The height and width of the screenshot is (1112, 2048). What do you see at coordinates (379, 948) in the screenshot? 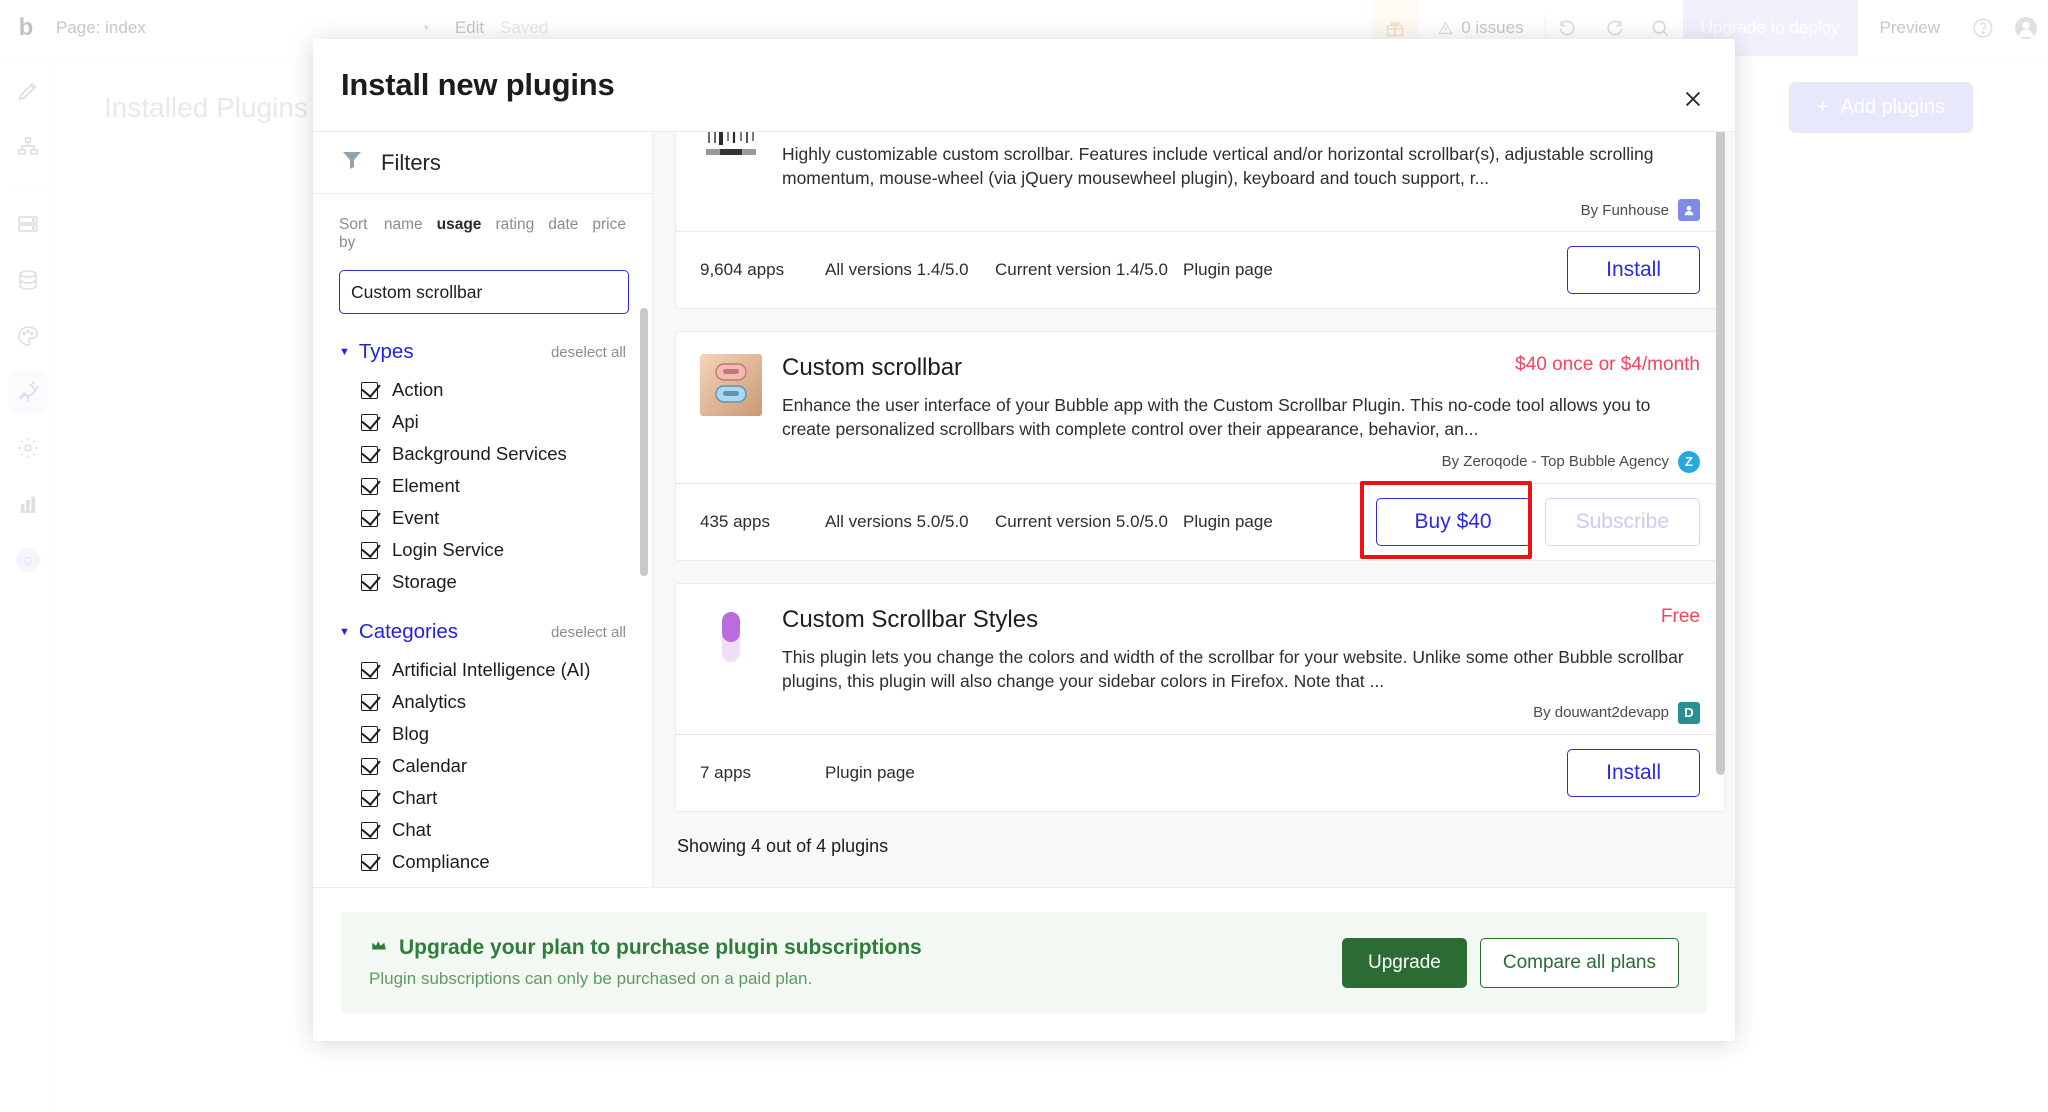
I see `crown-icon` at bounding box center [379, 948].